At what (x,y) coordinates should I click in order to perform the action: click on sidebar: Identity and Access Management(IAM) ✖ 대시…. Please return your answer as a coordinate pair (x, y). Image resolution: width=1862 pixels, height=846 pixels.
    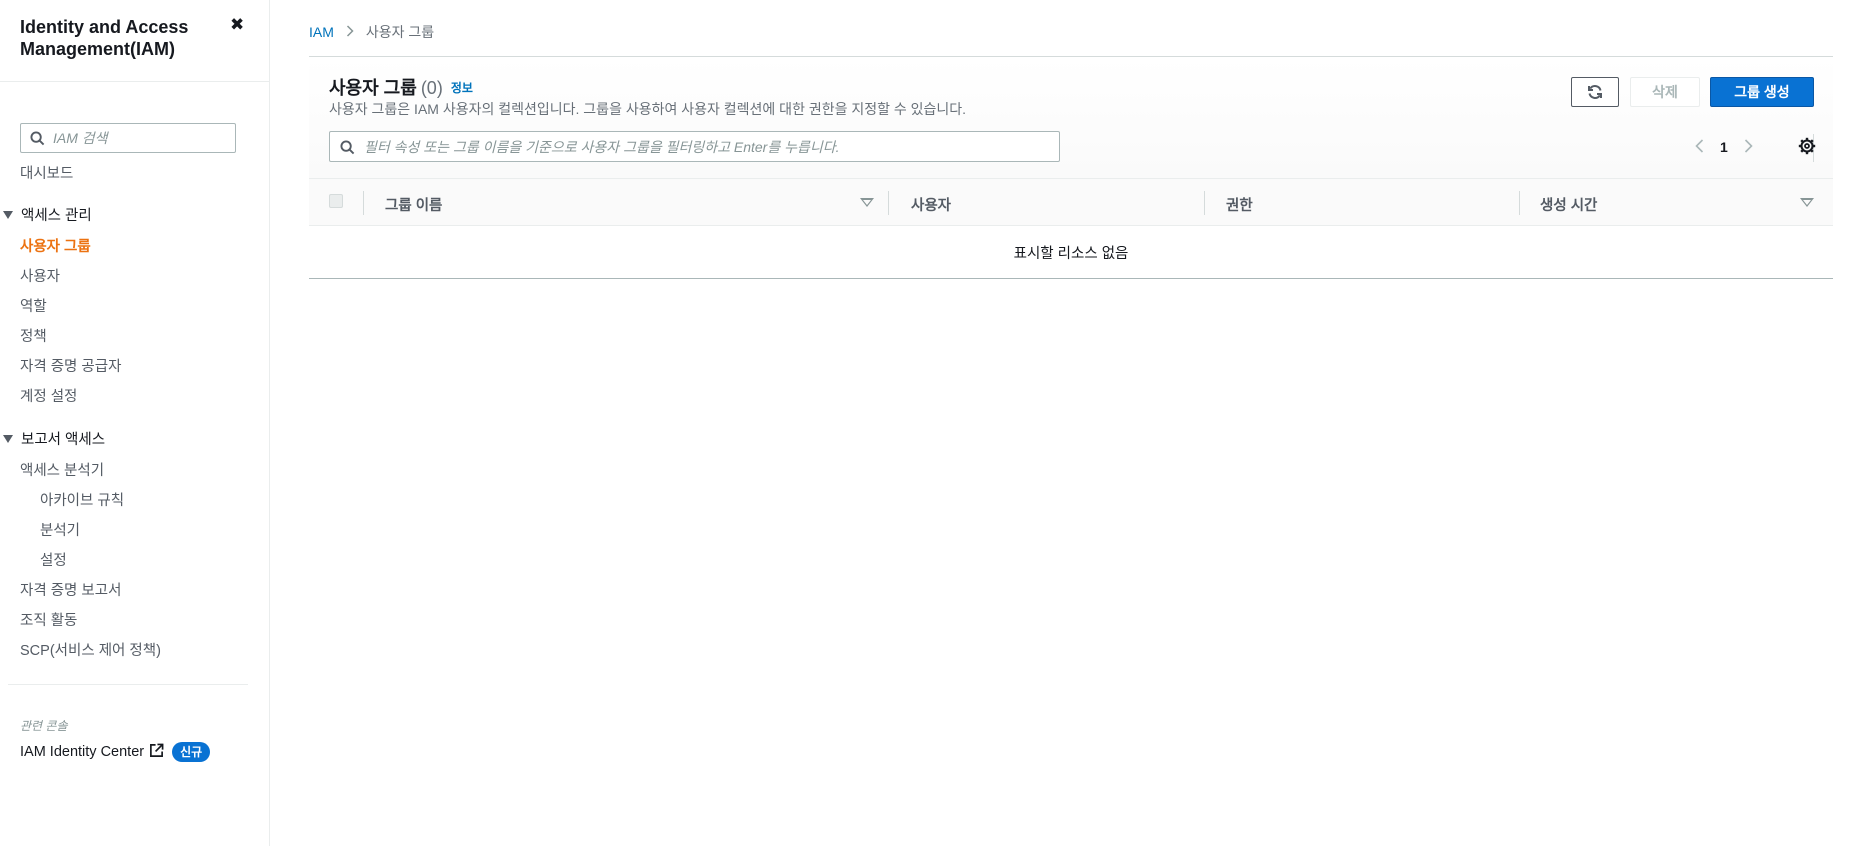
    Looking at the image, I should click on (135, 423).